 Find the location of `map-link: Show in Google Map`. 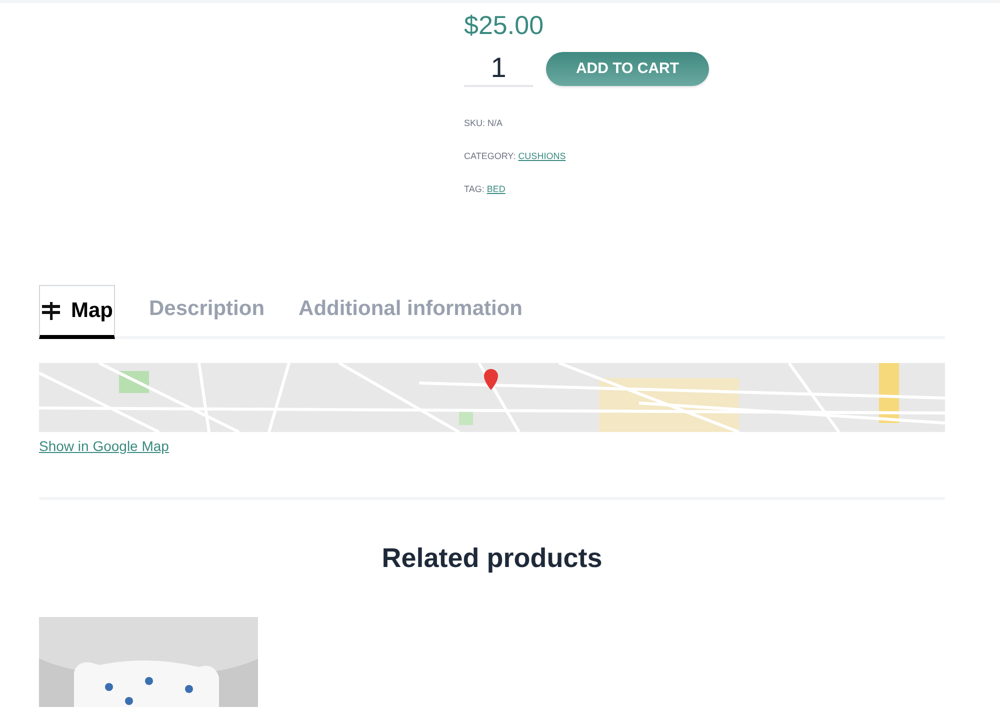

map-link: Show in Google Map is located at coordinates (104, 446).